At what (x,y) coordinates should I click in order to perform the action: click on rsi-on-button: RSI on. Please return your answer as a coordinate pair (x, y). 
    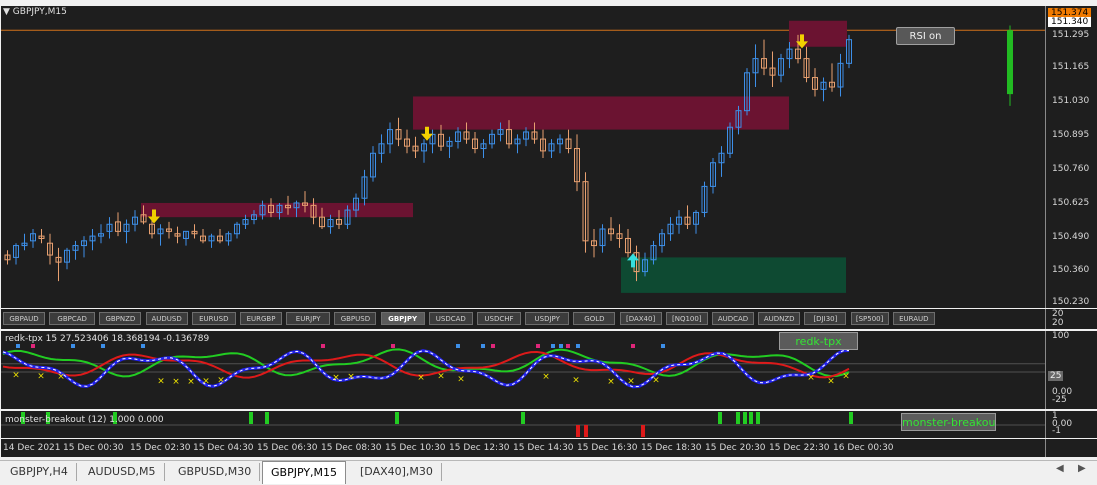
    Looking at the image, I should click on (925, 36).